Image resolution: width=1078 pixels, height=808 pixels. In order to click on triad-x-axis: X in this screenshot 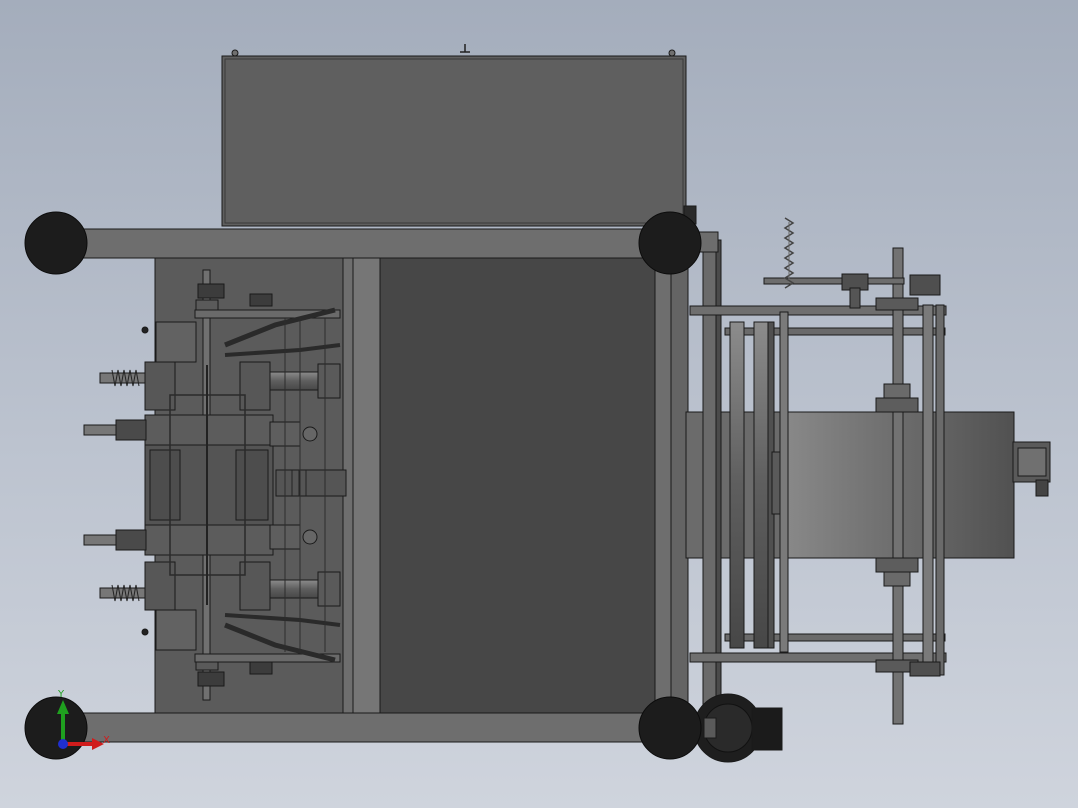, I will do `click(86, 742)`.